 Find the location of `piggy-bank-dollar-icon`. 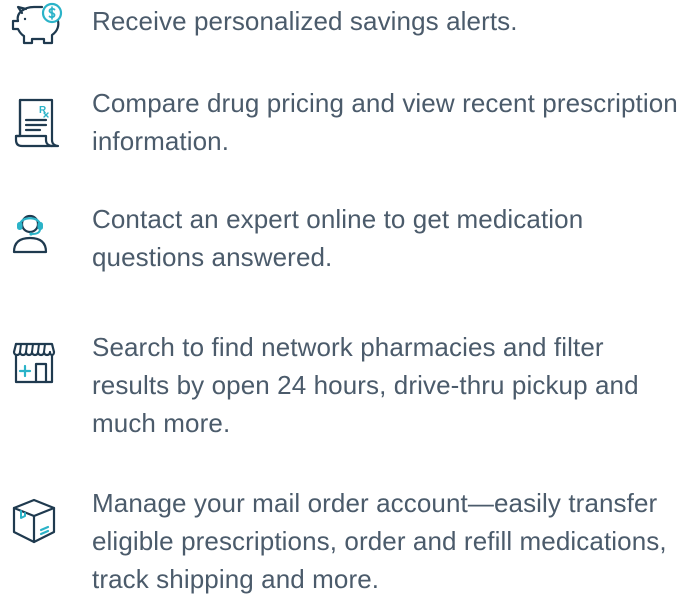

piggy-bank-dollar-icon is located at coordinates (37, 24).